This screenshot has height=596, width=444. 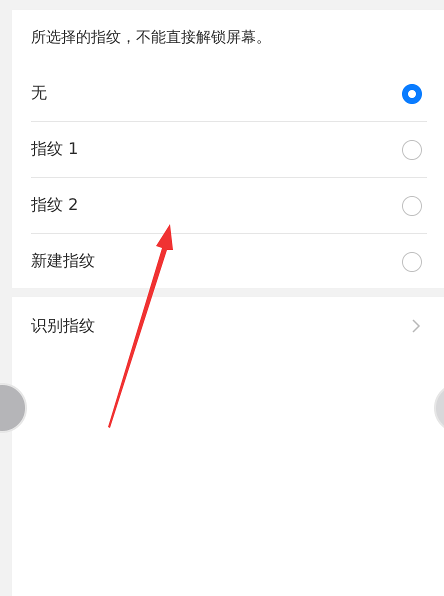 I want to click on option-label: 指纹 2, so click(x=54, y=205).